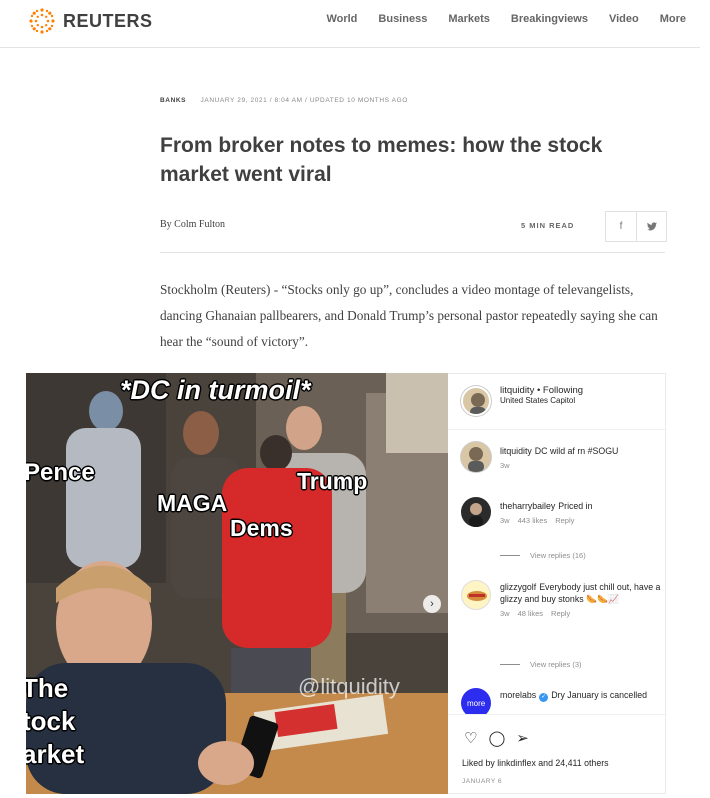  Describe the element at coordinates (556, 664) in the screenshot. I see `view-replies-label: View replies (3)` at that location.